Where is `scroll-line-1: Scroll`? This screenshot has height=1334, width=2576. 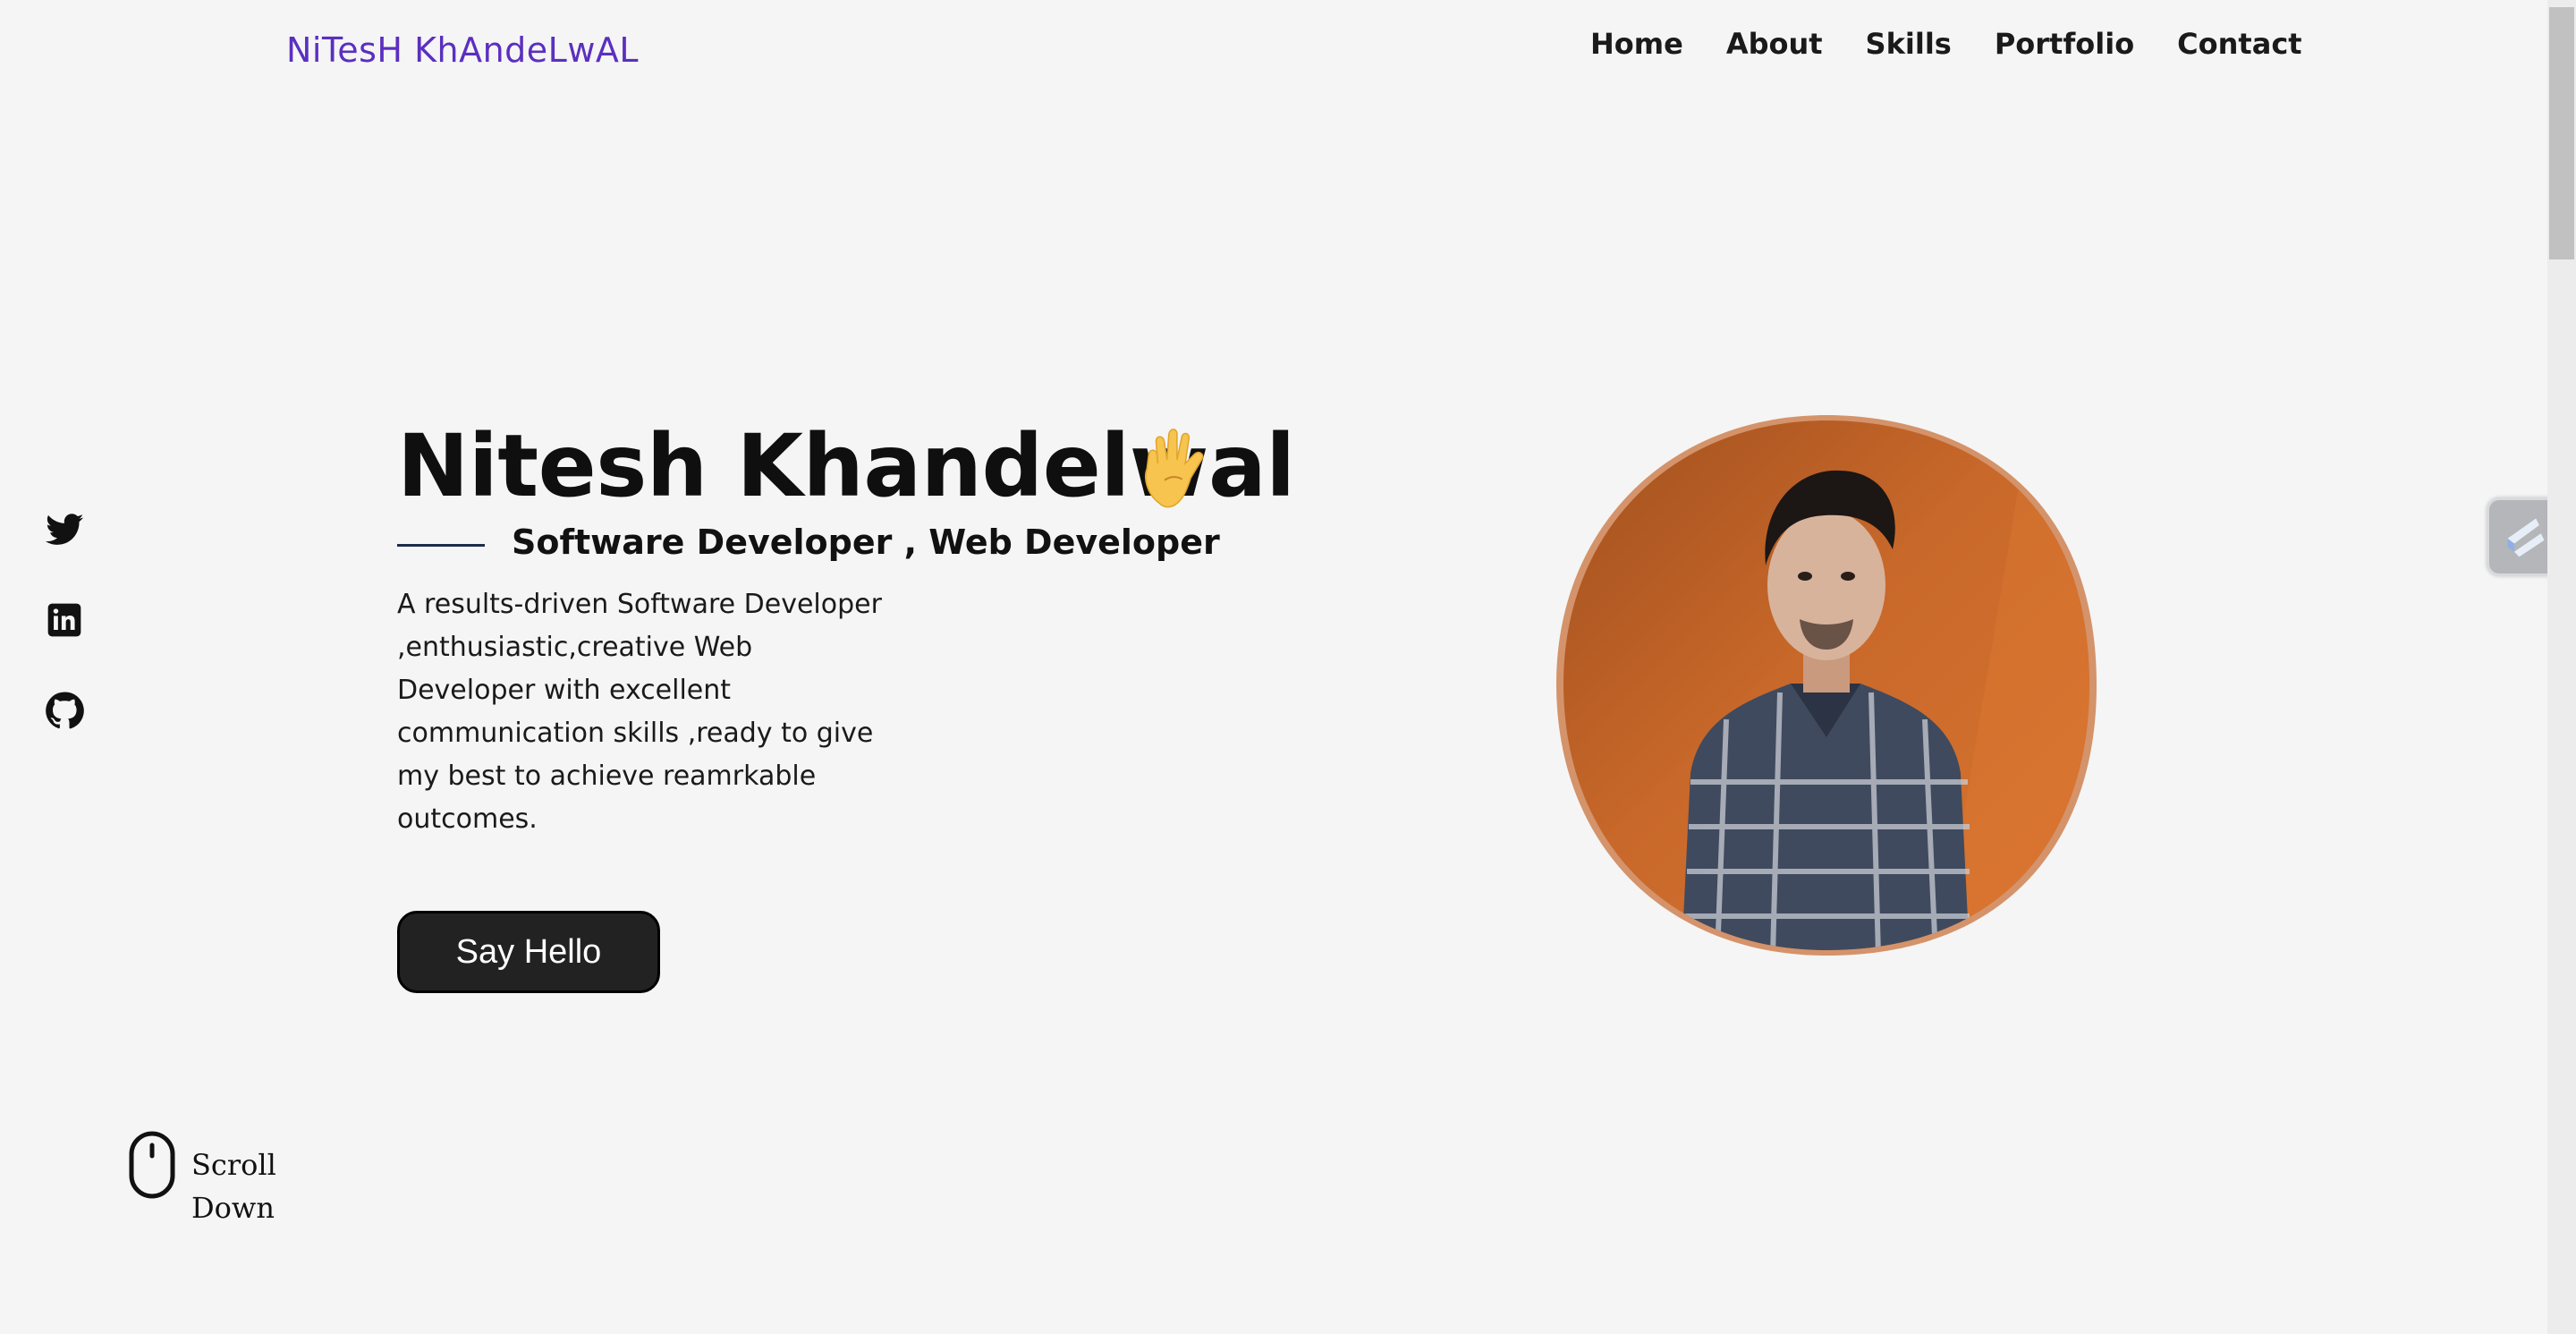
scroll-line-1: Scroll is located at coordinates (233, 1165).